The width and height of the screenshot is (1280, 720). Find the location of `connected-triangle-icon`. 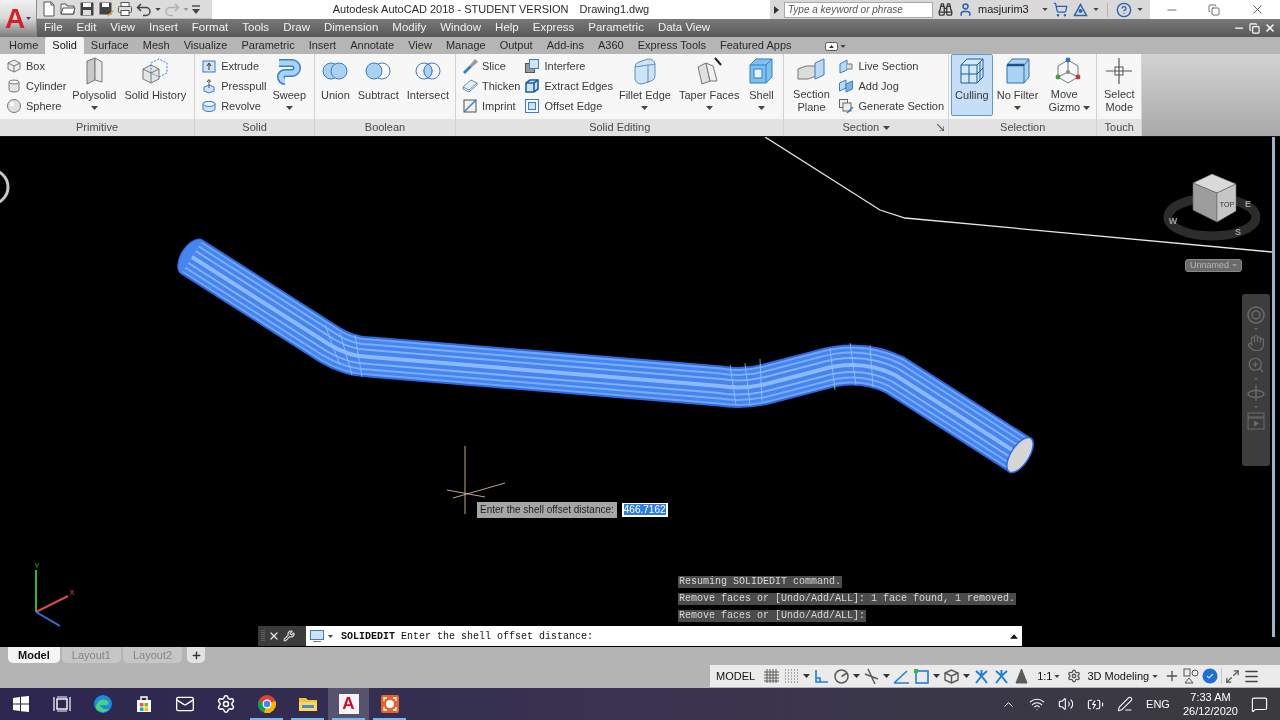

connected-triangle-icon is located at coordinates (1080, 9).